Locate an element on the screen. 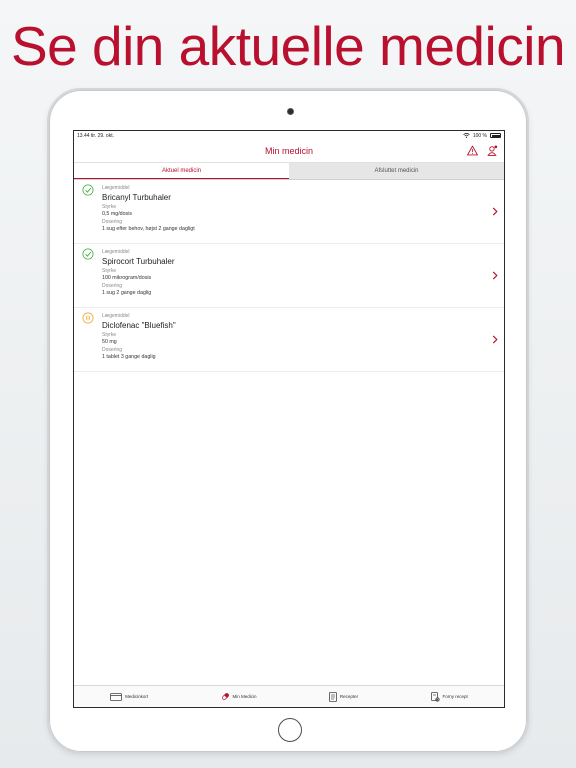  medicine-name: Spirocort Turbuhaler is located at coordinates (138, 261).